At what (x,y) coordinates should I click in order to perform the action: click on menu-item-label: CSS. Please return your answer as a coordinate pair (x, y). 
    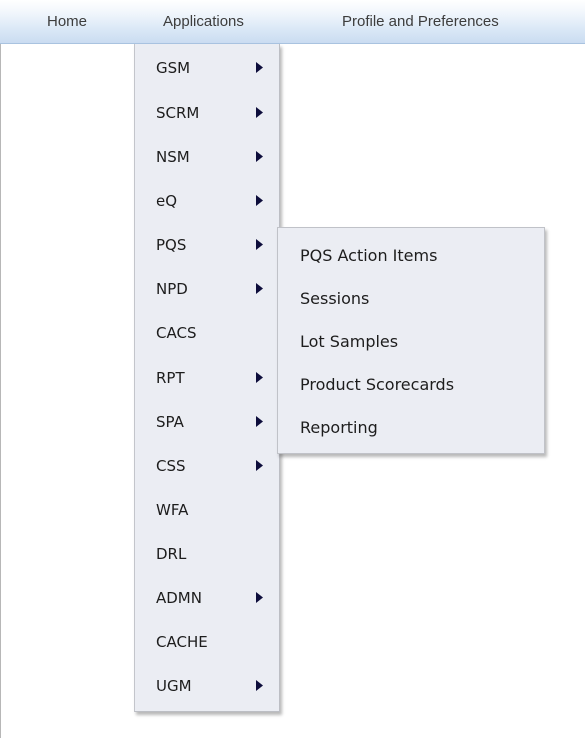
    Looking at the image, I should click on (171, 466).